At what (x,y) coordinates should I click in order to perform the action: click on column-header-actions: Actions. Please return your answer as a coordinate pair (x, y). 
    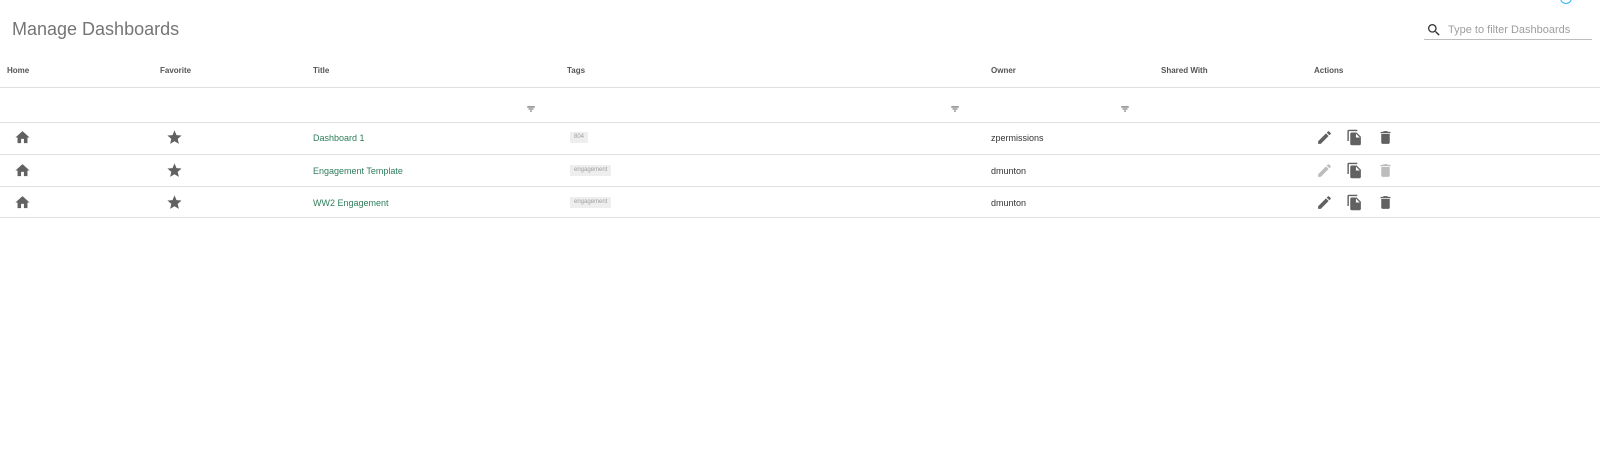
    Looking at the image, I should click on (1329, 70).